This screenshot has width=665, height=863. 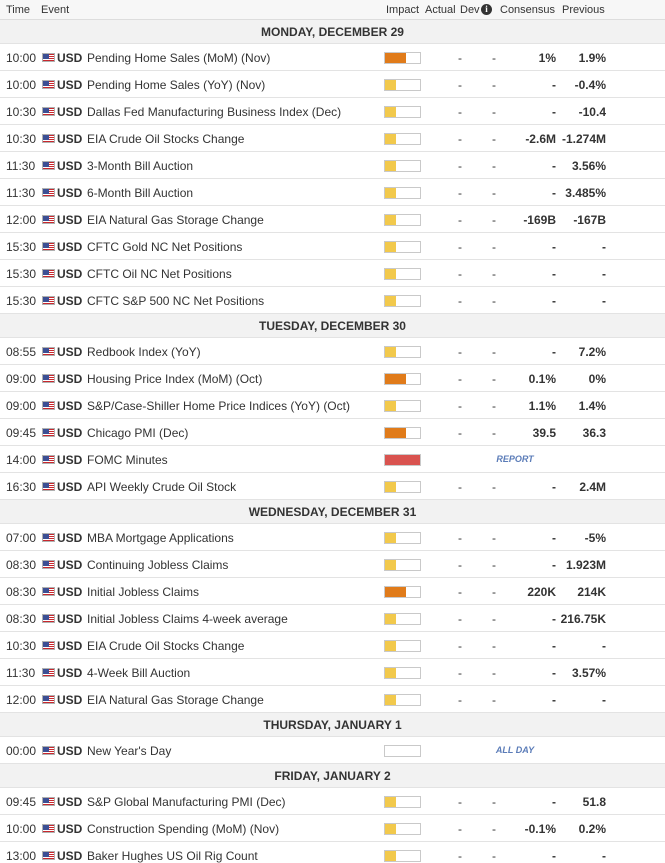 What do you see at coordinates (332, 537) in the screenshot?
I see `event-row: 07:00 USD MBA Mortgage Applications - - - -5%` at bounding box center [332, 537].